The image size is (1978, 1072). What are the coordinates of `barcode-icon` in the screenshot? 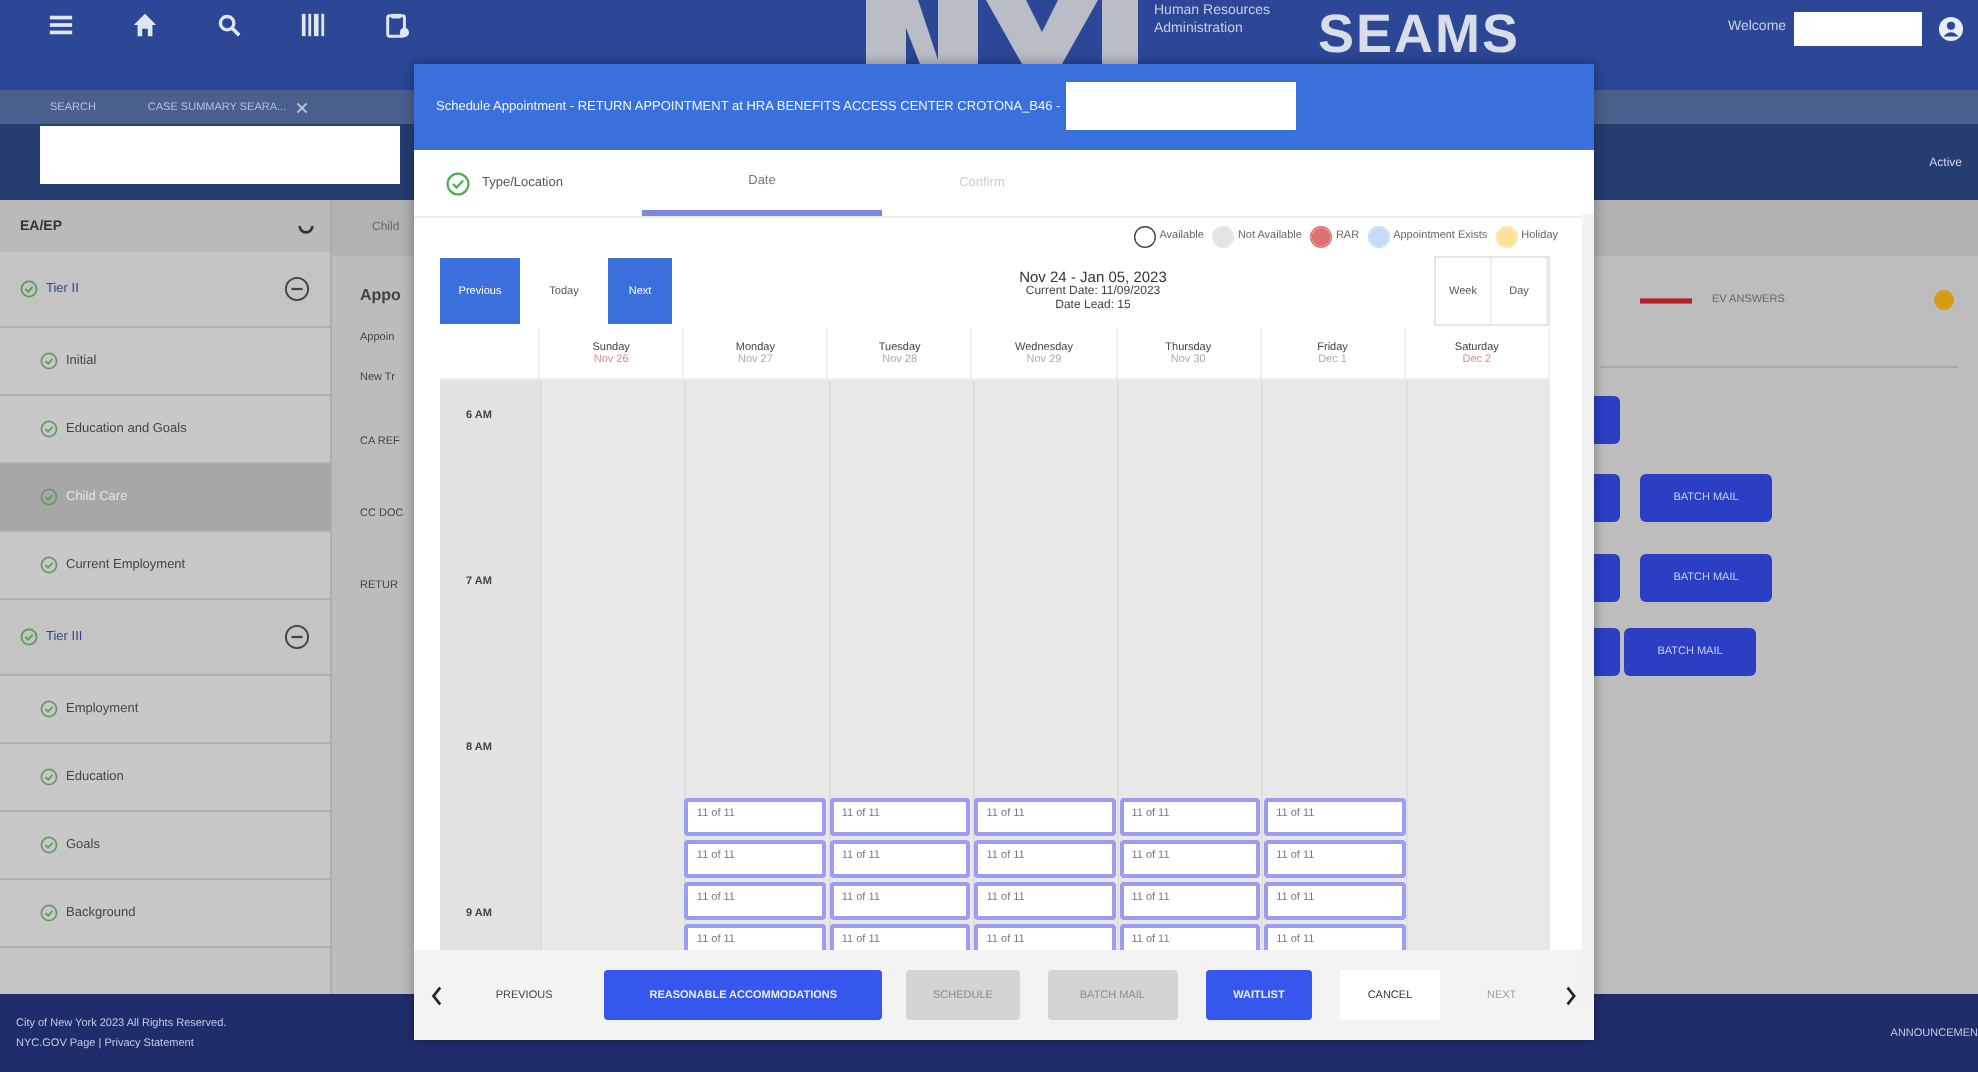 It's located at (313, 25).